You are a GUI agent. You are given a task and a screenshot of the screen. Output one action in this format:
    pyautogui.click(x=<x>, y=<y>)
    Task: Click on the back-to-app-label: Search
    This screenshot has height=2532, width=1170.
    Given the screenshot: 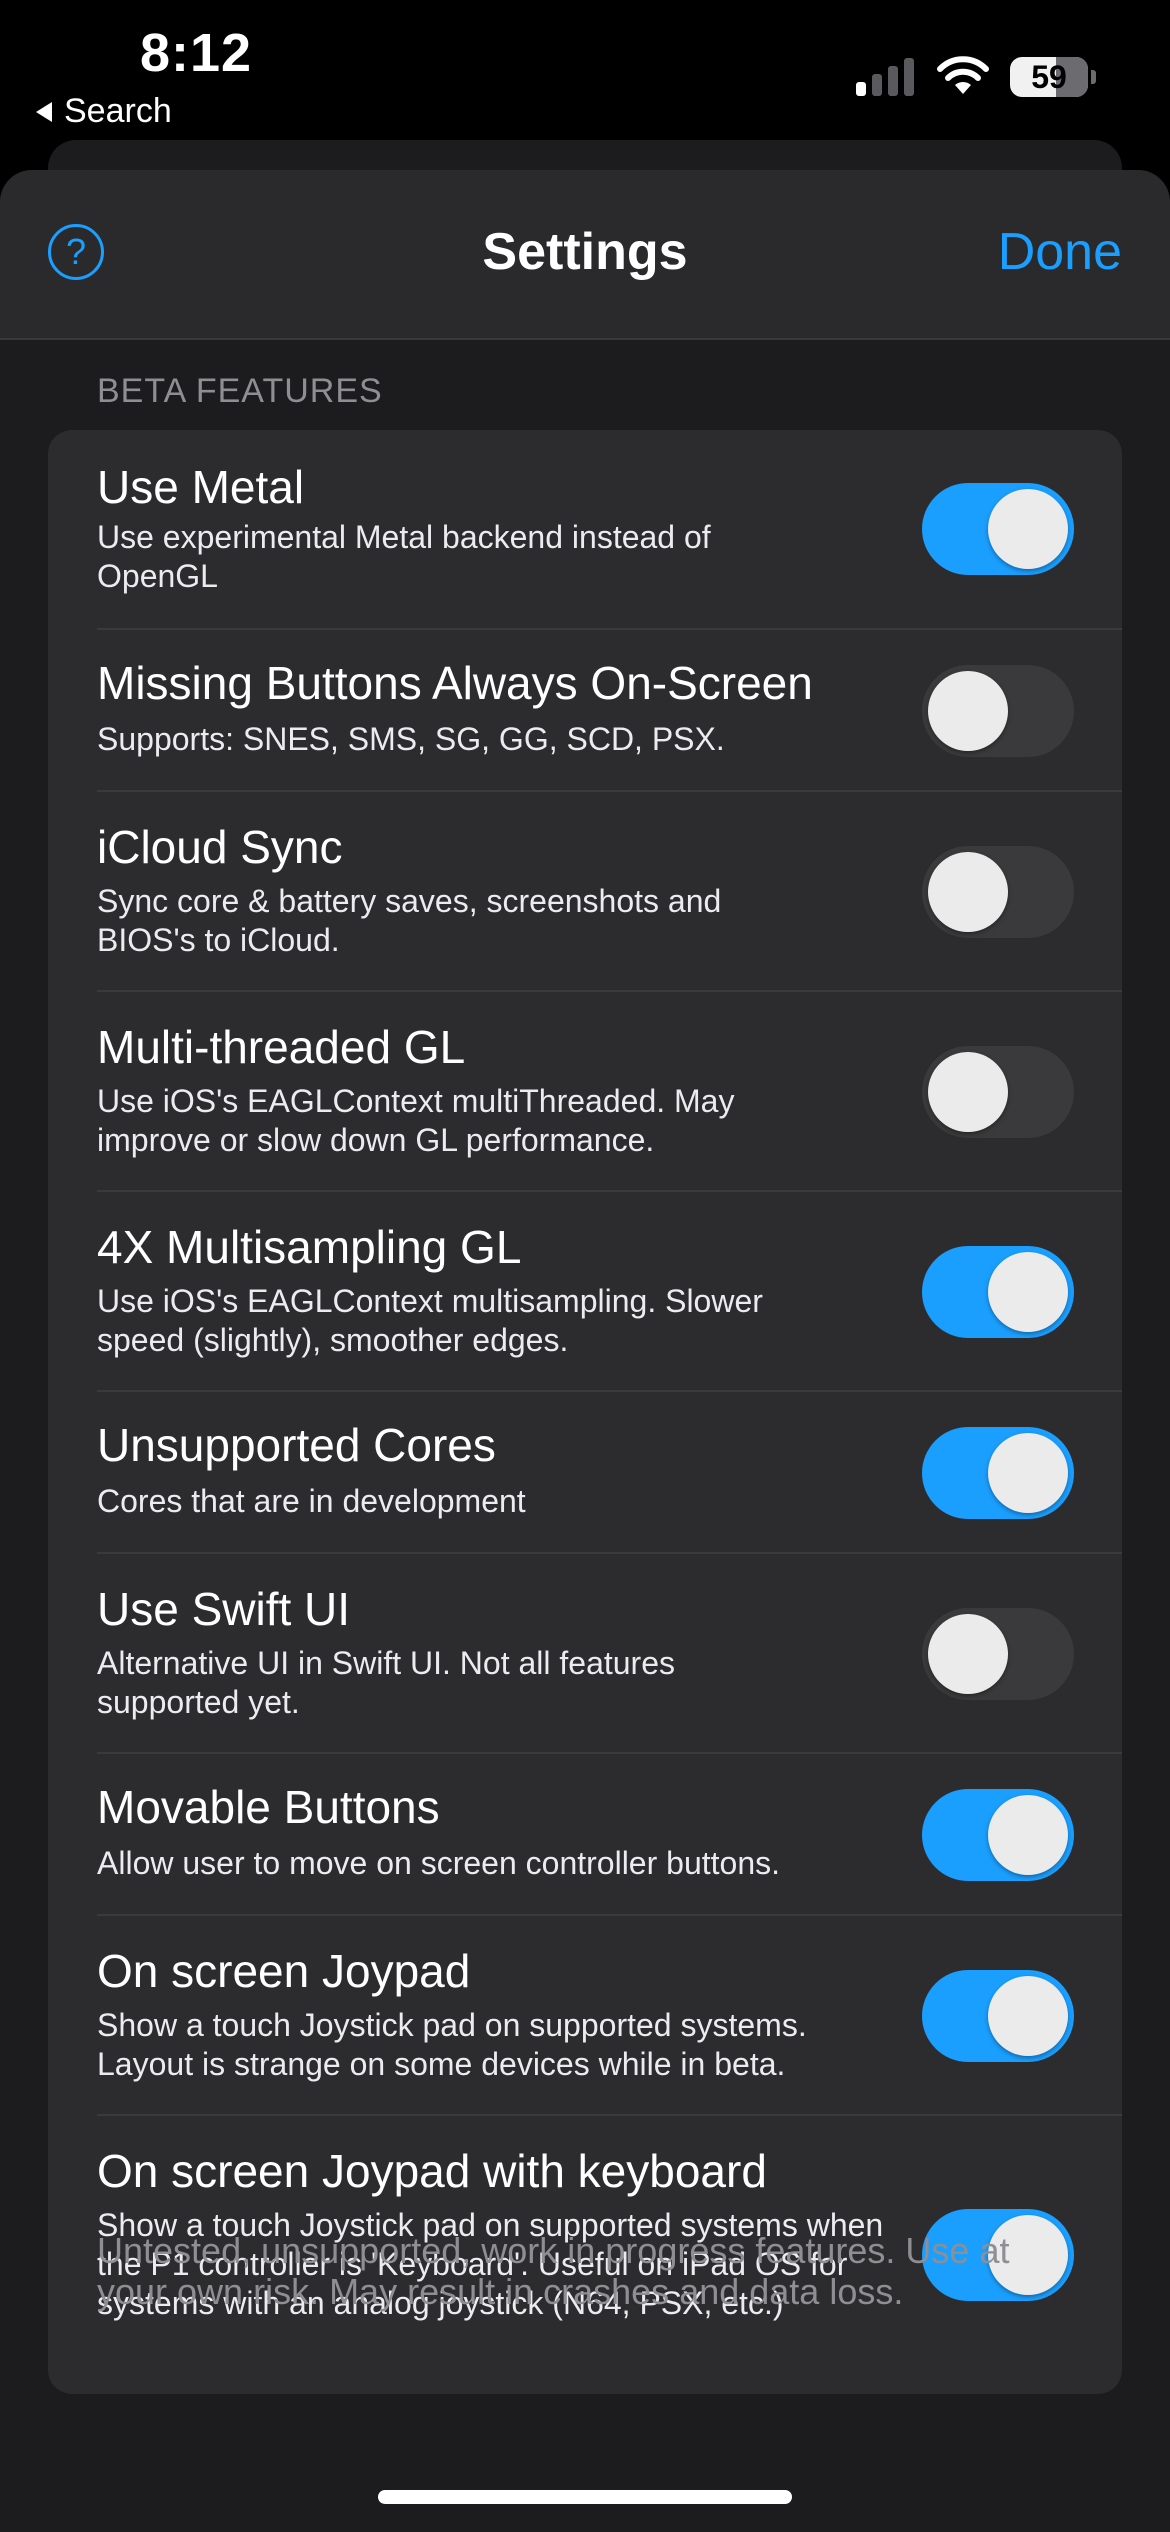 What is the action you would take?
    pyautogui.click(x=118, y=111)
    